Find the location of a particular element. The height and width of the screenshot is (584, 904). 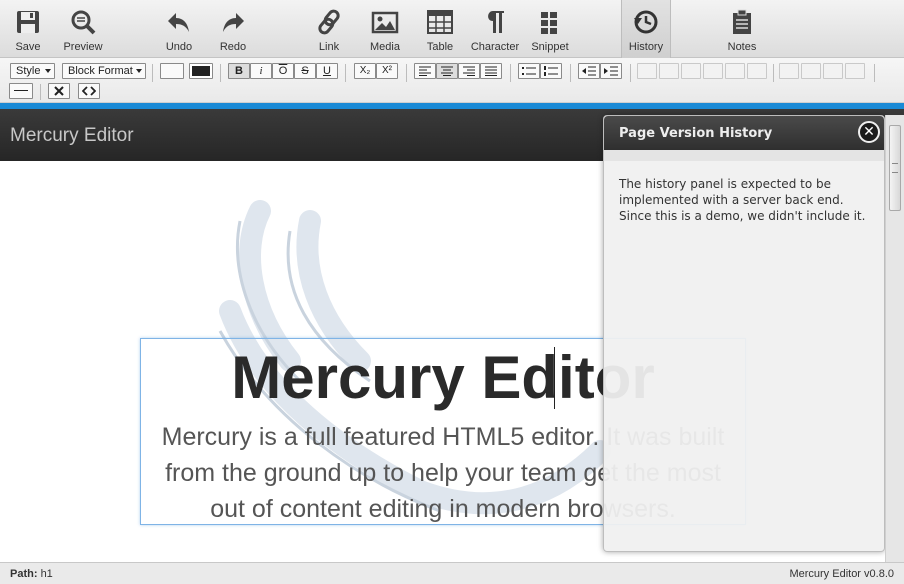

horizontal-rule-icon is located at coordinates (21, 90).